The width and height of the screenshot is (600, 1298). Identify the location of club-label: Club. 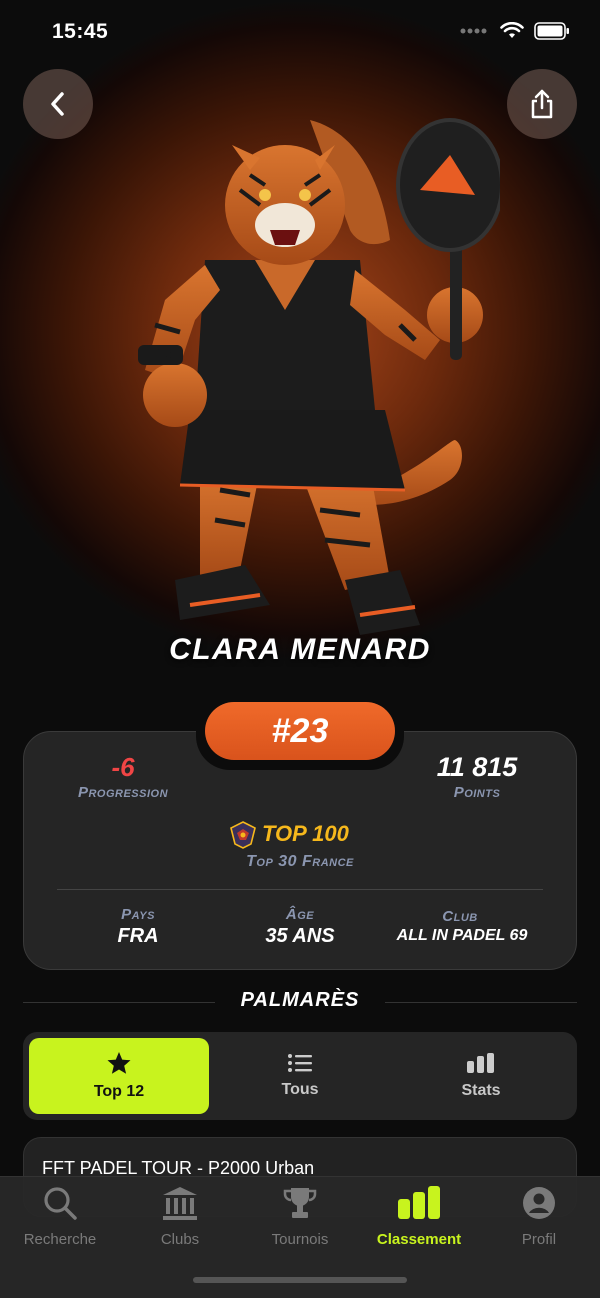
(460, 916).